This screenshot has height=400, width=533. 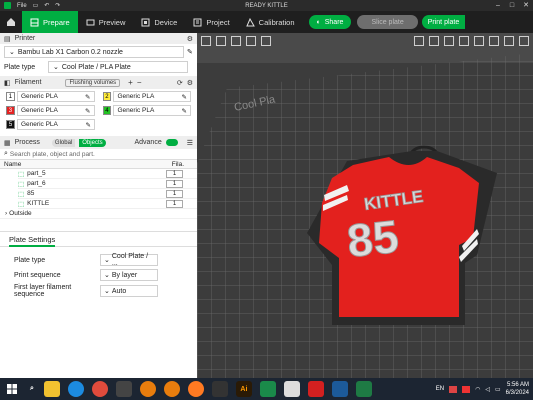 I want to click on global-toggle: Global, so click(x=63, y=142).